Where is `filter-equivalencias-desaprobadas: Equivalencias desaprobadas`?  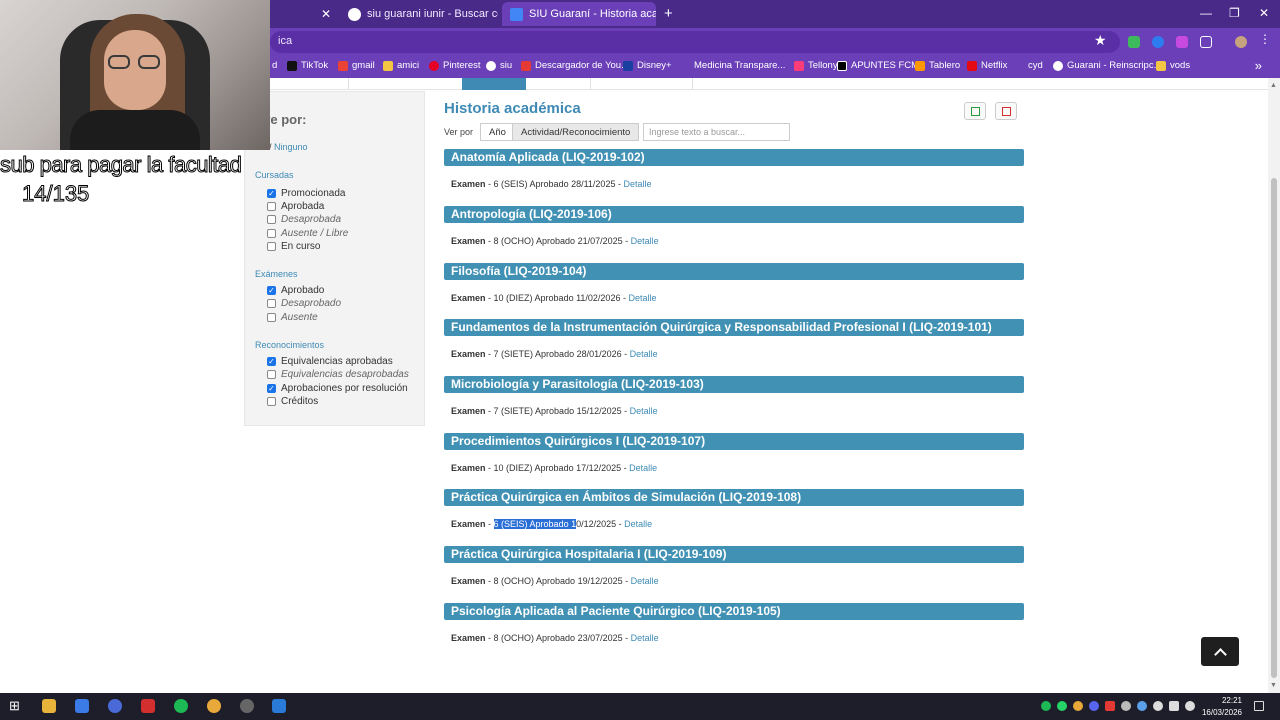 filter-equivalencias-desaprobadas: Equivalencias desaprobadas is located at coordinates (338, 374).